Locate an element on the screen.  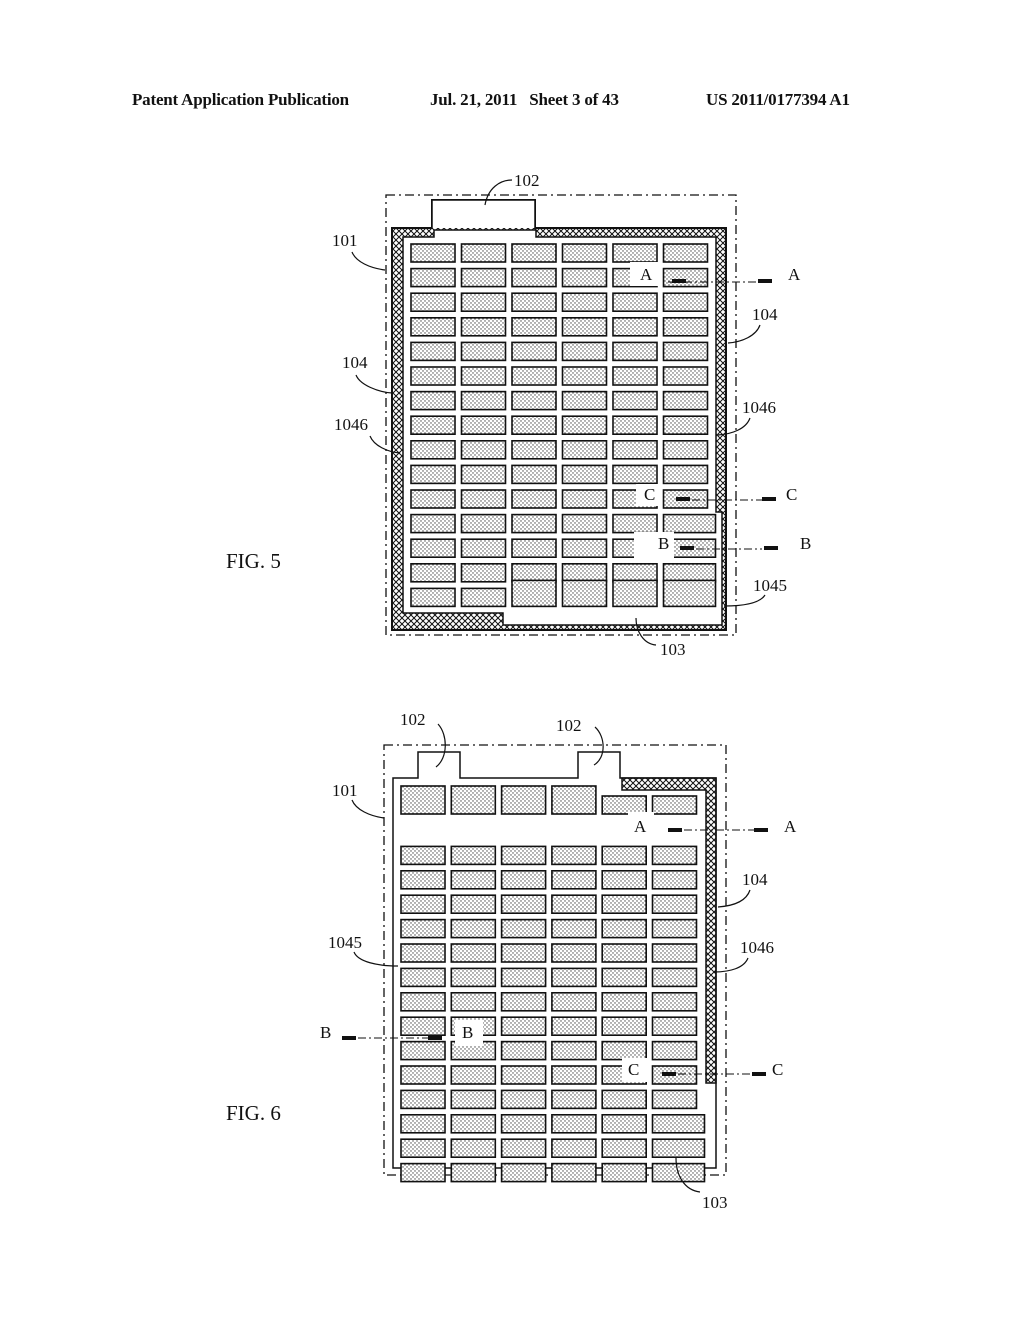
section-label-b-end: B is located at coordinates (805, 543).